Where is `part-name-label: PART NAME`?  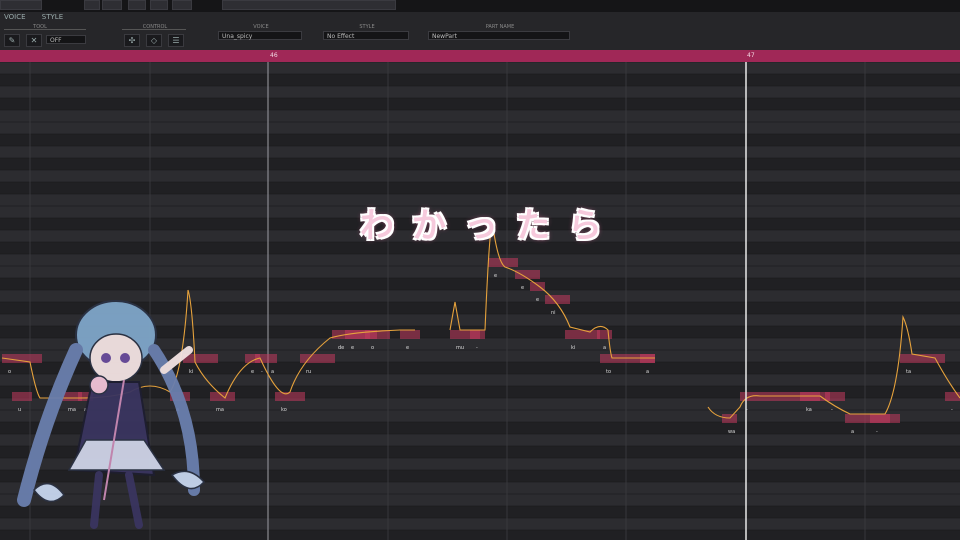
part-name-label: PART NAME is located at coordinates (500, 27).